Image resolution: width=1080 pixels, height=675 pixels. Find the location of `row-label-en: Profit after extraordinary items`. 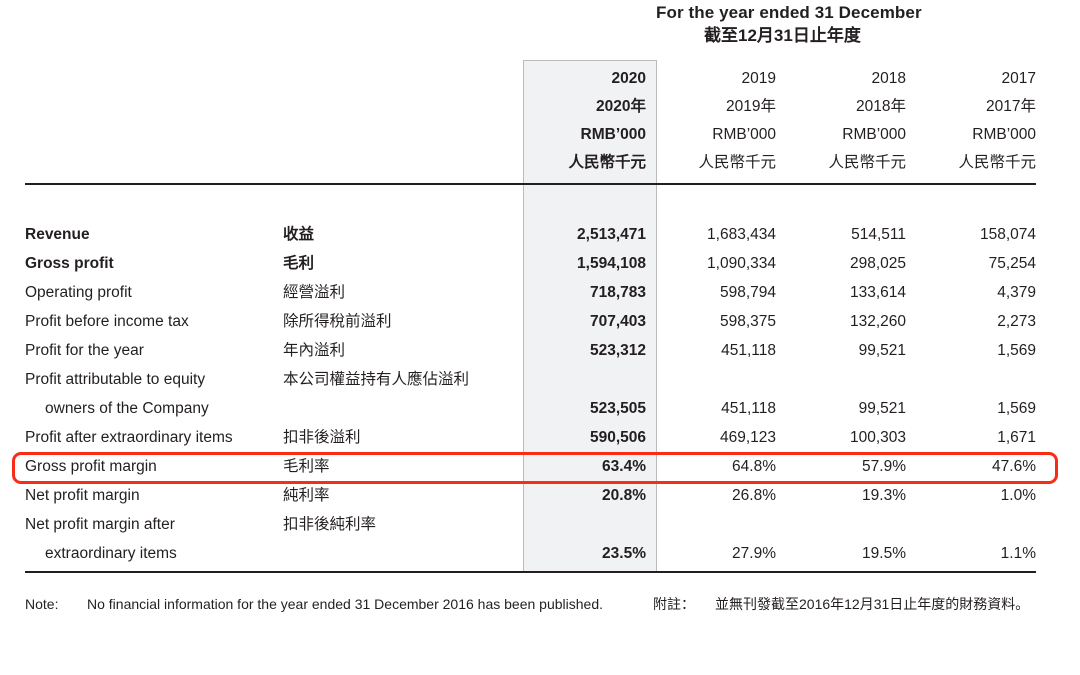

row-label-en: Profit after extraordinary items is located at coordinates (129, 437).